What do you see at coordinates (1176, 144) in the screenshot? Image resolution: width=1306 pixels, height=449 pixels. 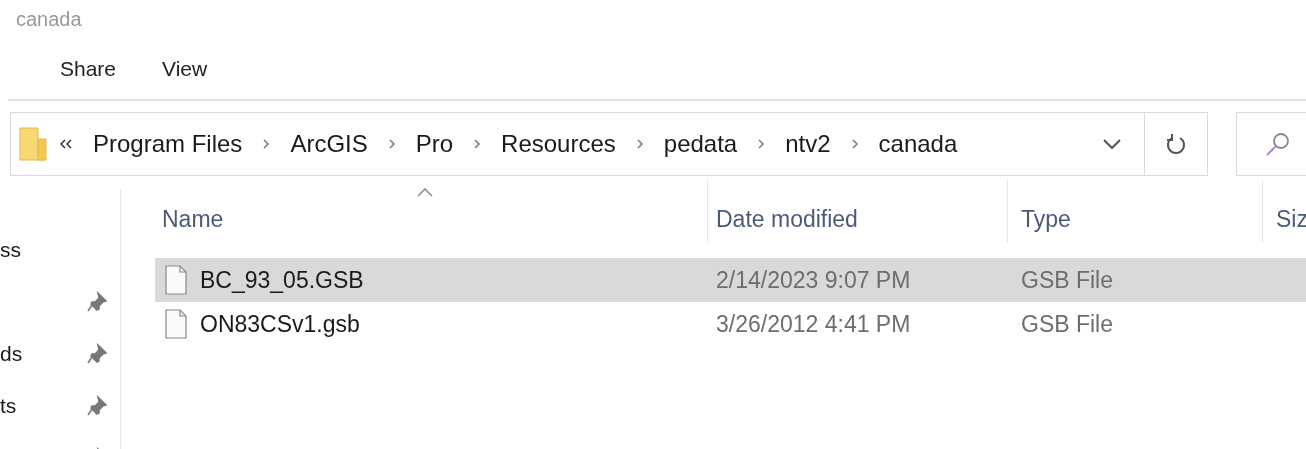 I see `refresh-icon` at bounding box center [1176, 144].